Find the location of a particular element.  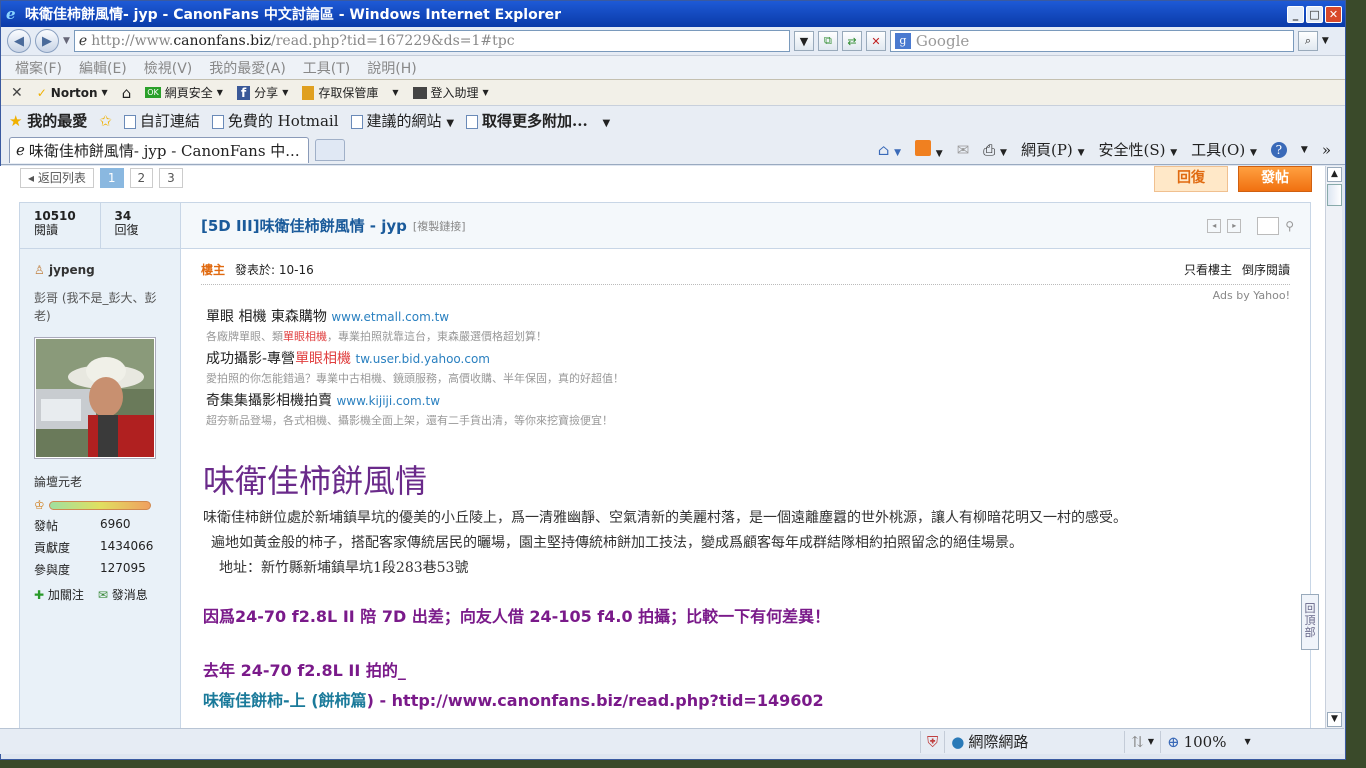

search-icon: ⌕ is located at coordinates (1307, 41).